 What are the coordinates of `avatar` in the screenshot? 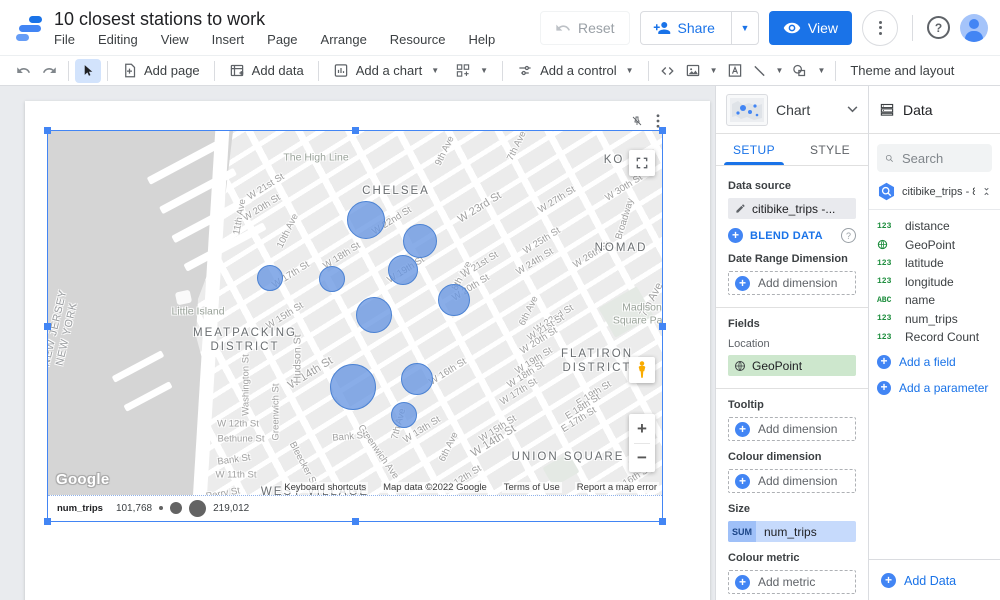 It's located at (974, 27).